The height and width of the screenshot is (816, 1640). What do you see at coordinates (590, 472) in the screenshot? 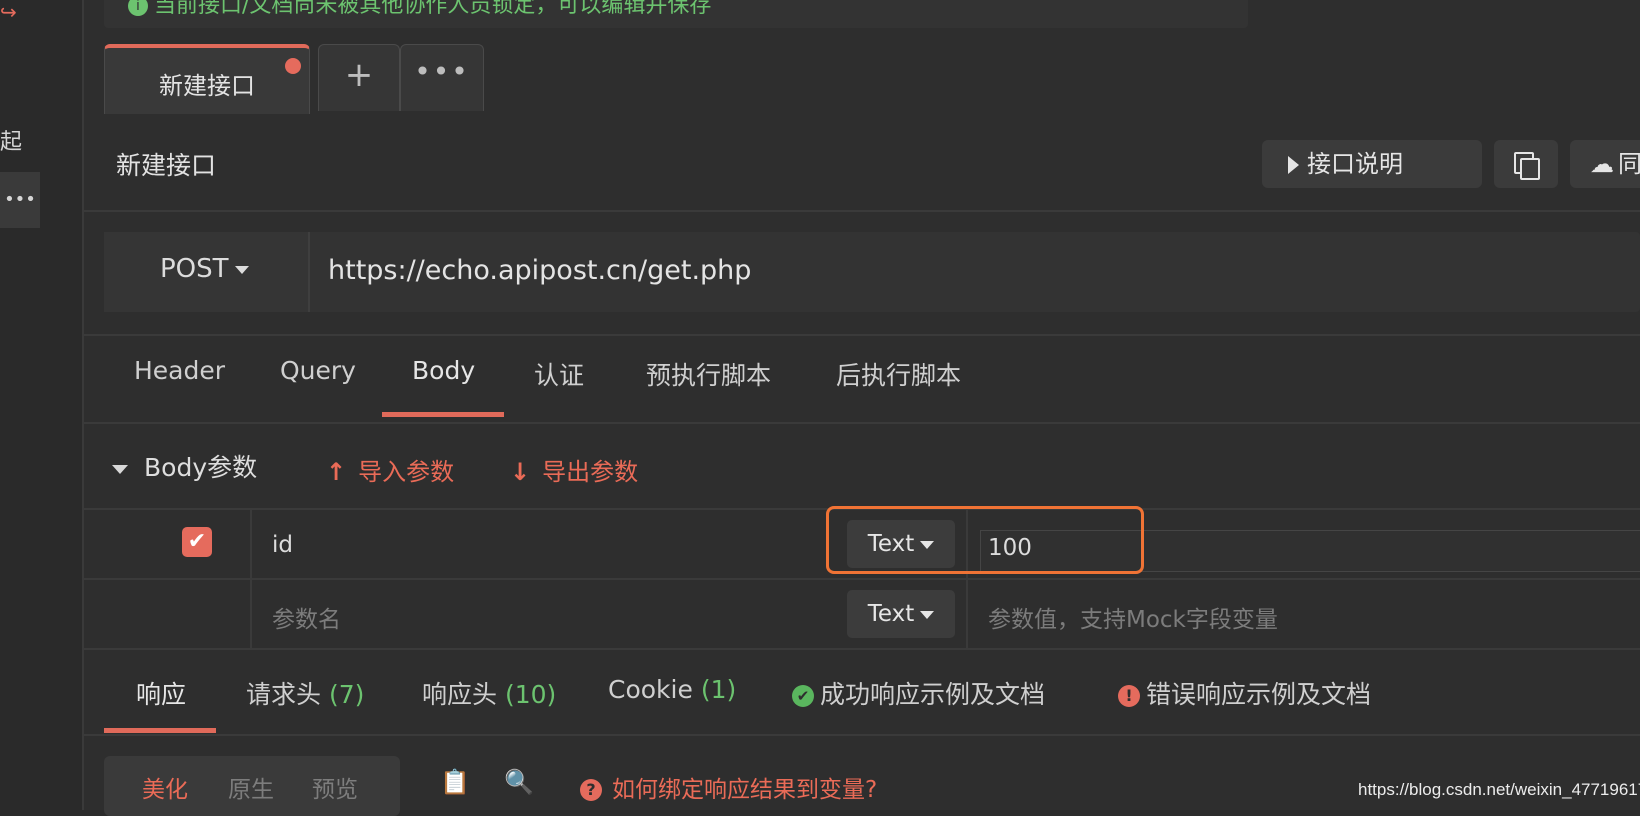
I see `export-label: 导出参数` at bounding box center [590, 472].